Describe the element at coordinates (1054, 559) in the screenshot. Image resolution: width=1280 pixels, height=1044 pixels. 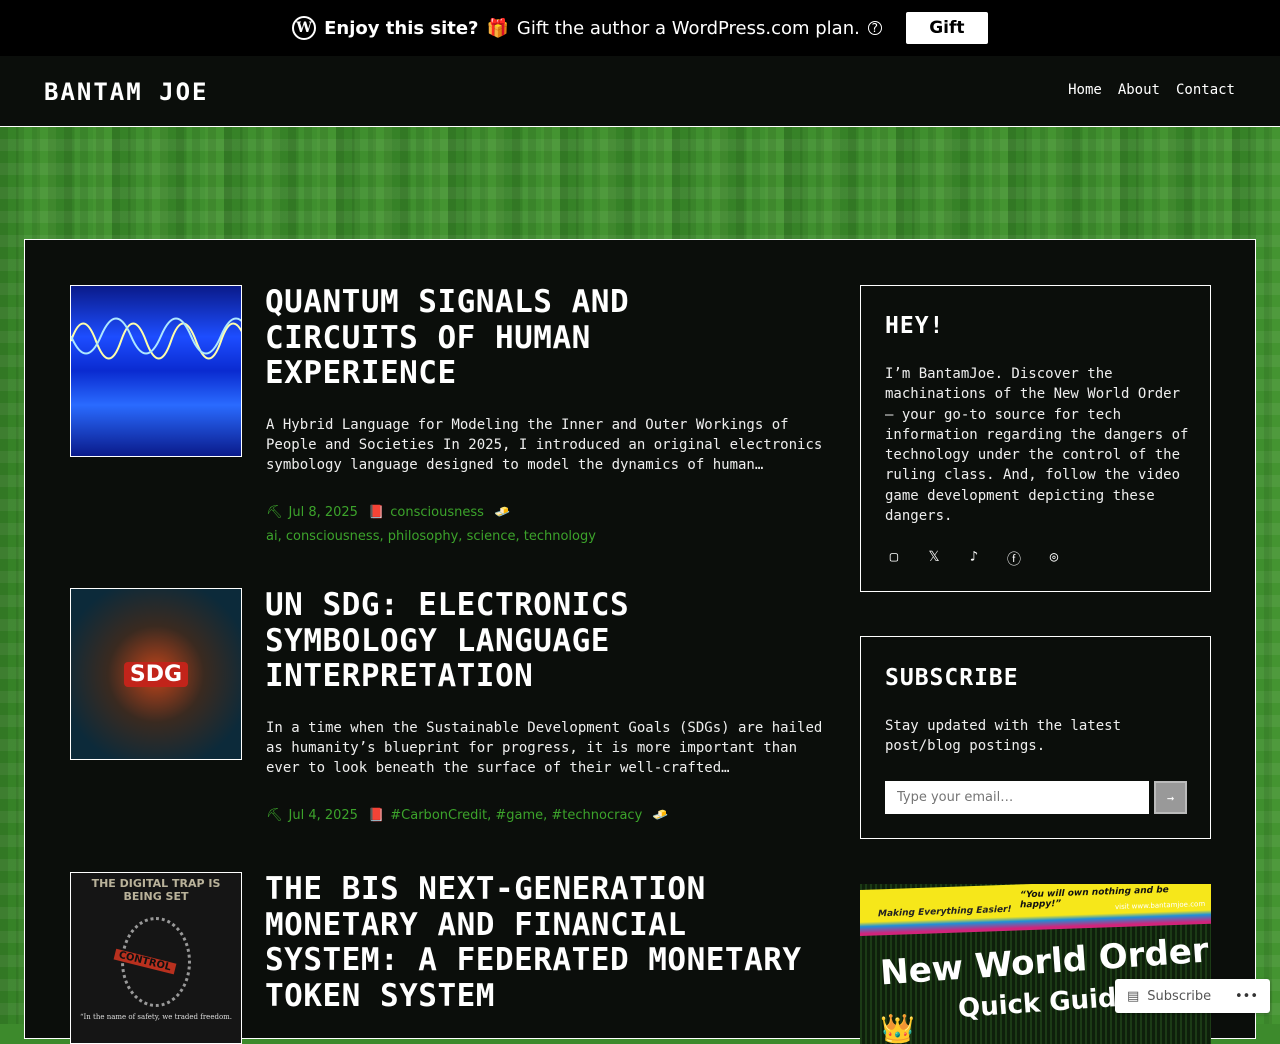
I see `instagram-icon: ◎` at that location.